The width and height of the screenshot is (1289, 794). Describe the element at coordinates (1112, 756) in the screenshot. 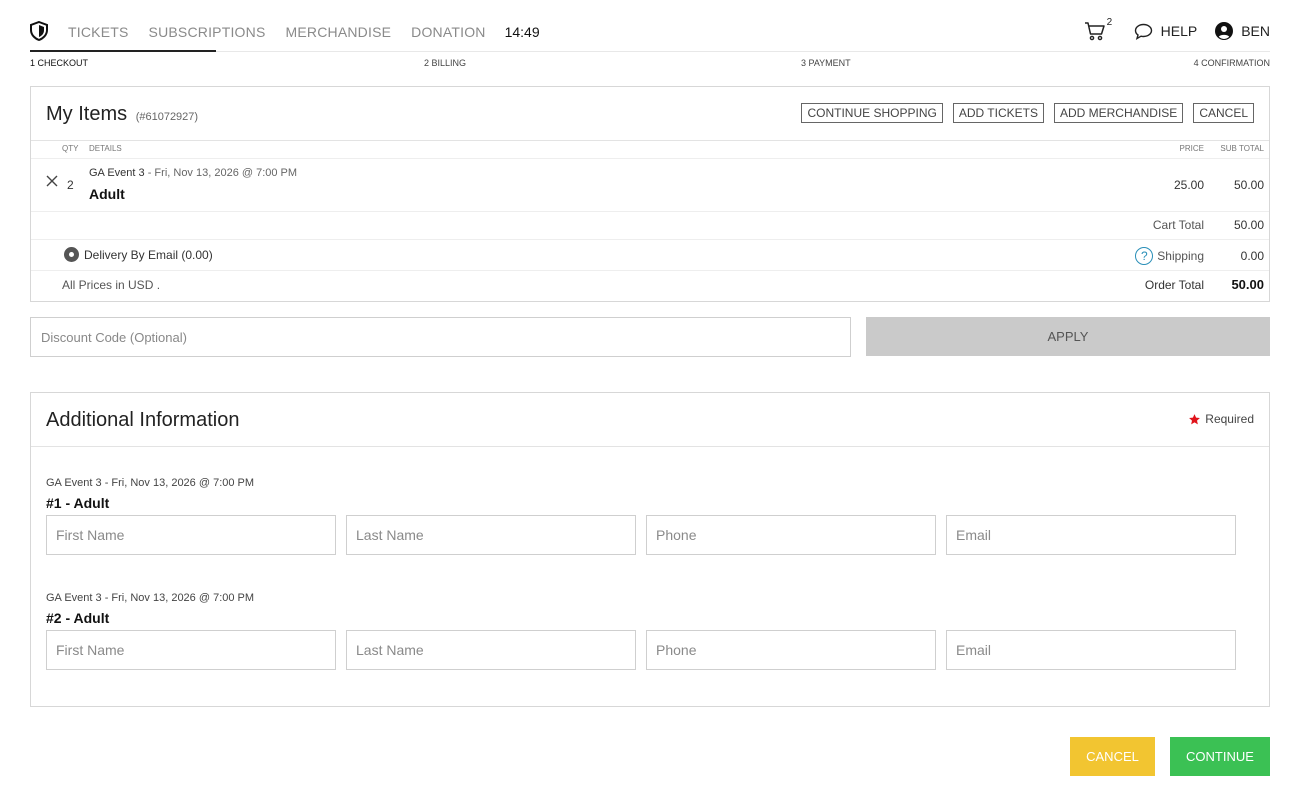

I see `cancel-button: CANCEL` at that location.